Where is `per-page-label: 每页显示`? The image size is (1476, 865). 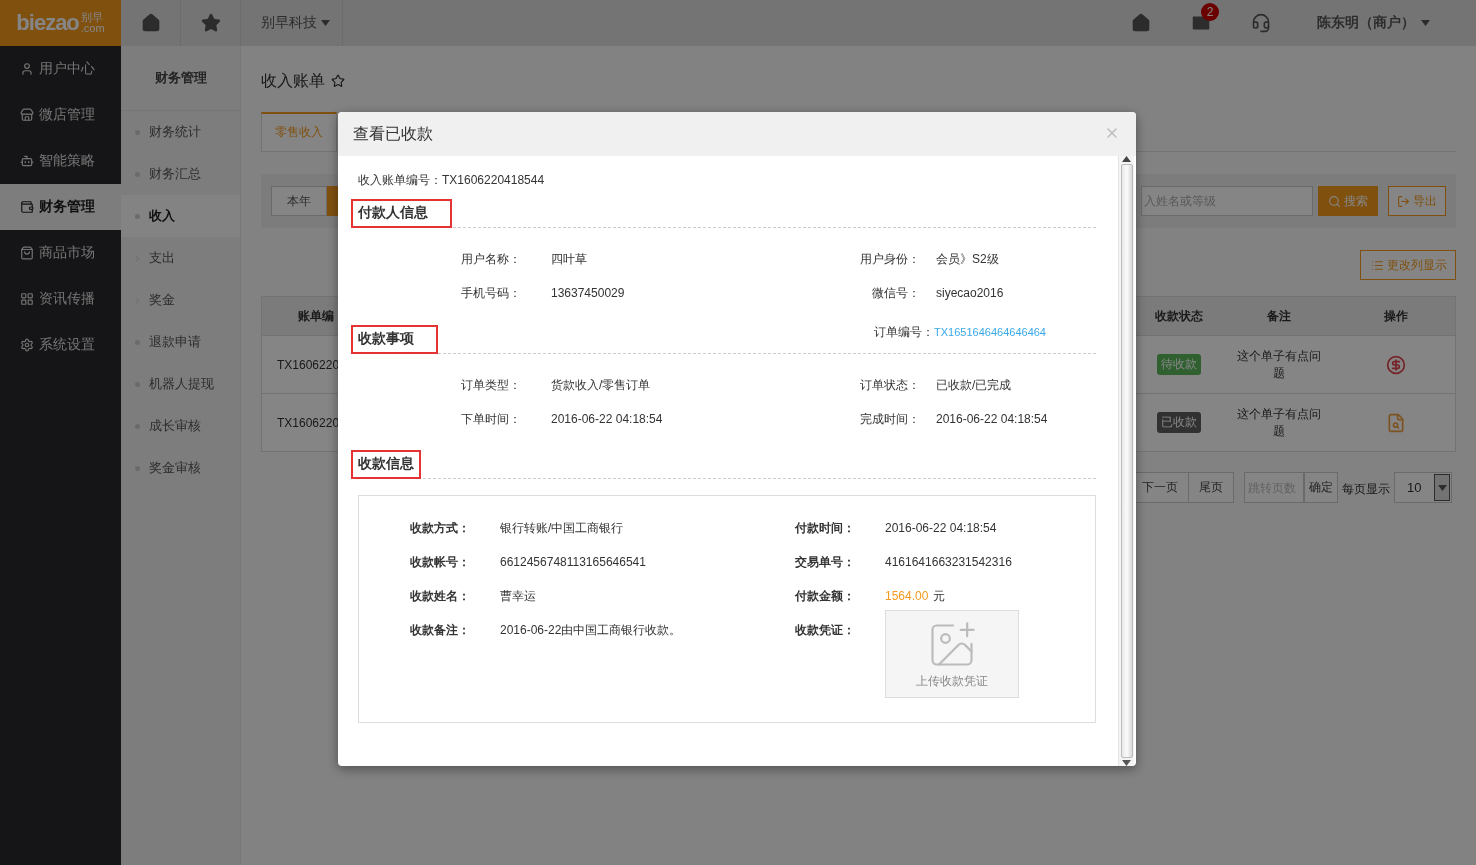
per-page-label: 每页显示 is located at coordinates (1366, 489).